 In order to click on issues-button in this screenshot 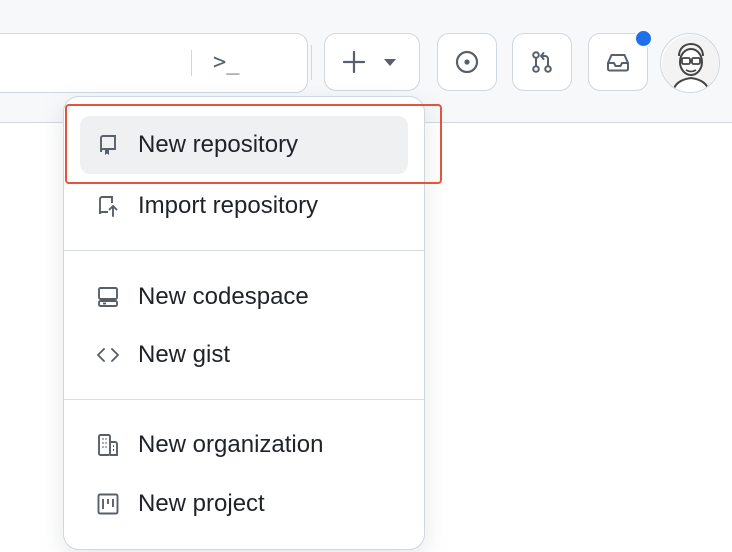, I will do `click(467, 62)`.